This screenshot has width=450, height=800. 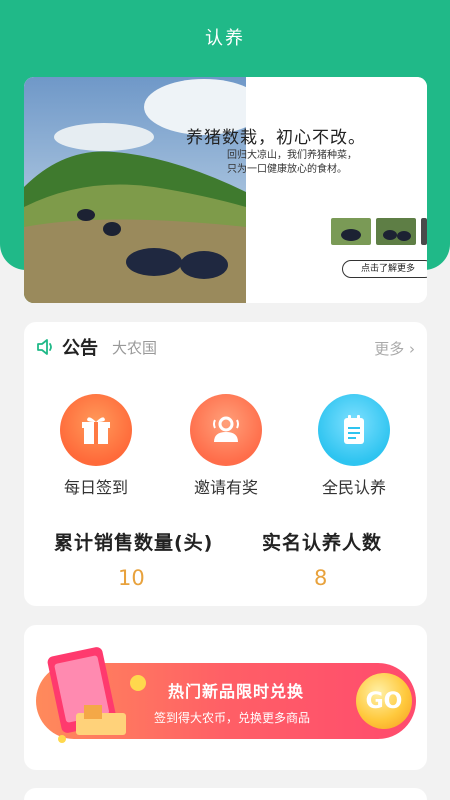 I want to click on notice-bar: 公告 大农国, so click(x=96, y=347).